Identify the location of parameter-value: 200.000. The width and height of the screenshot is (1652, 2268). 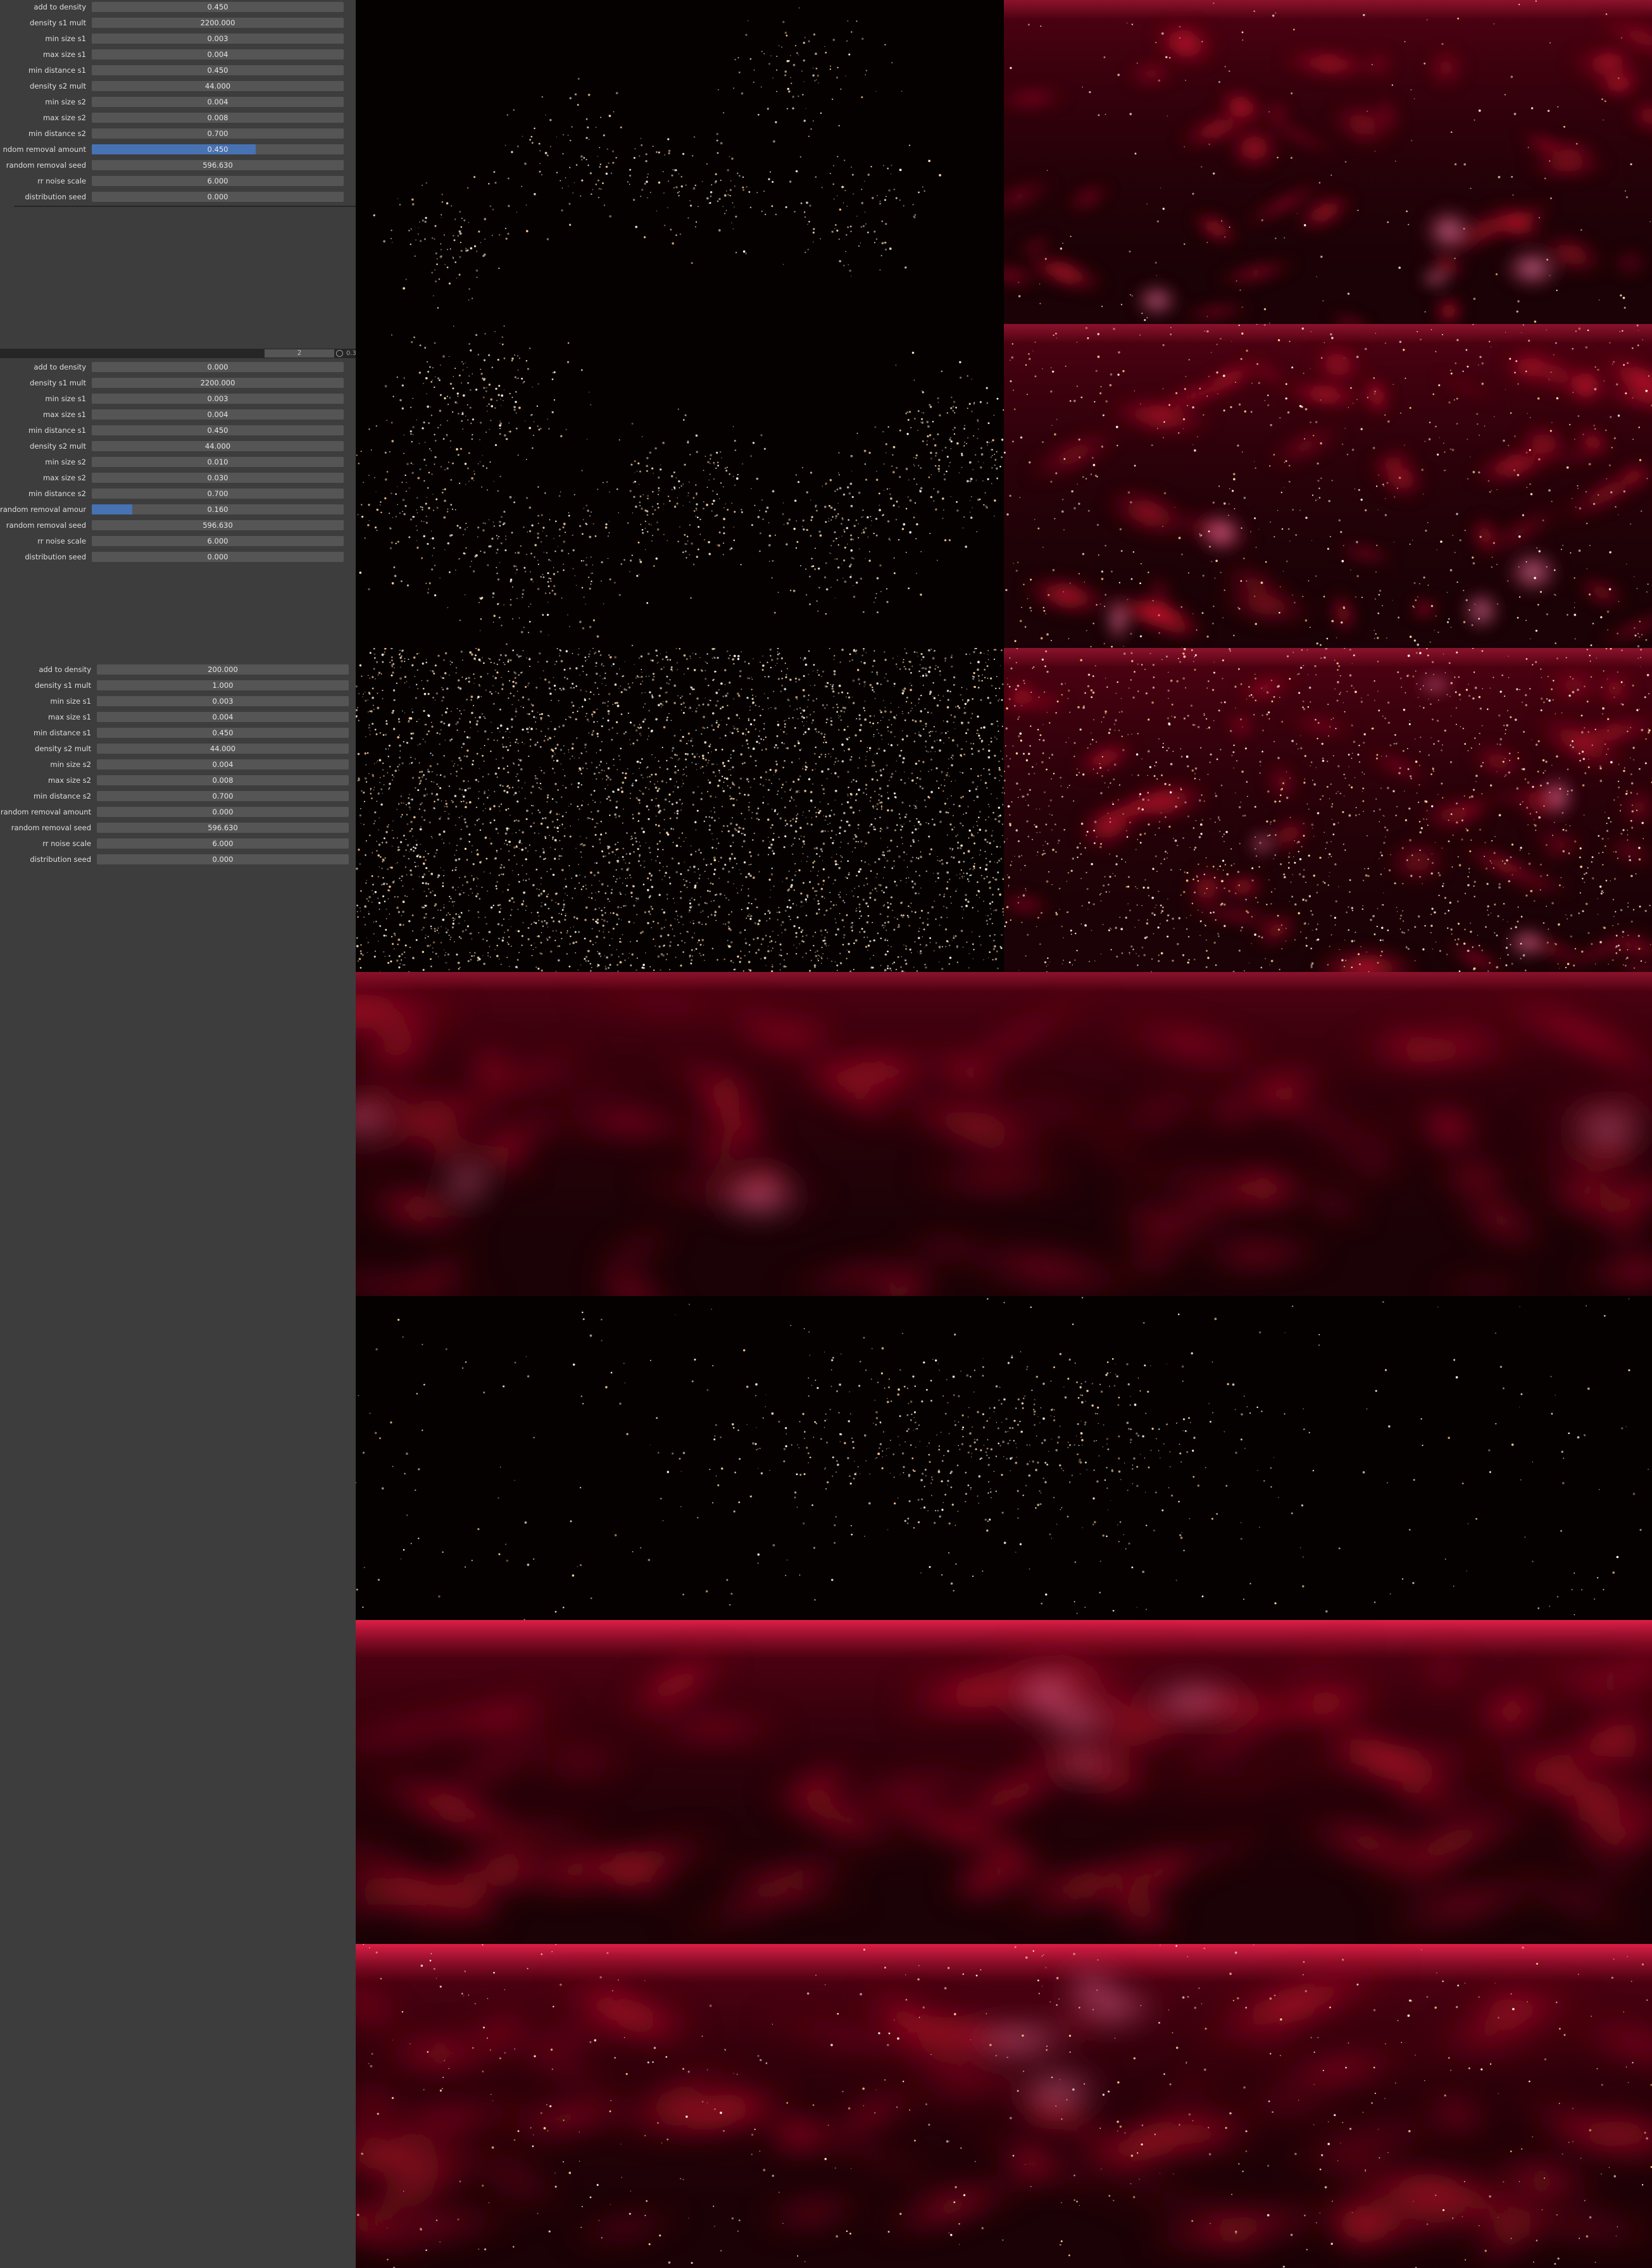
(223, 669).